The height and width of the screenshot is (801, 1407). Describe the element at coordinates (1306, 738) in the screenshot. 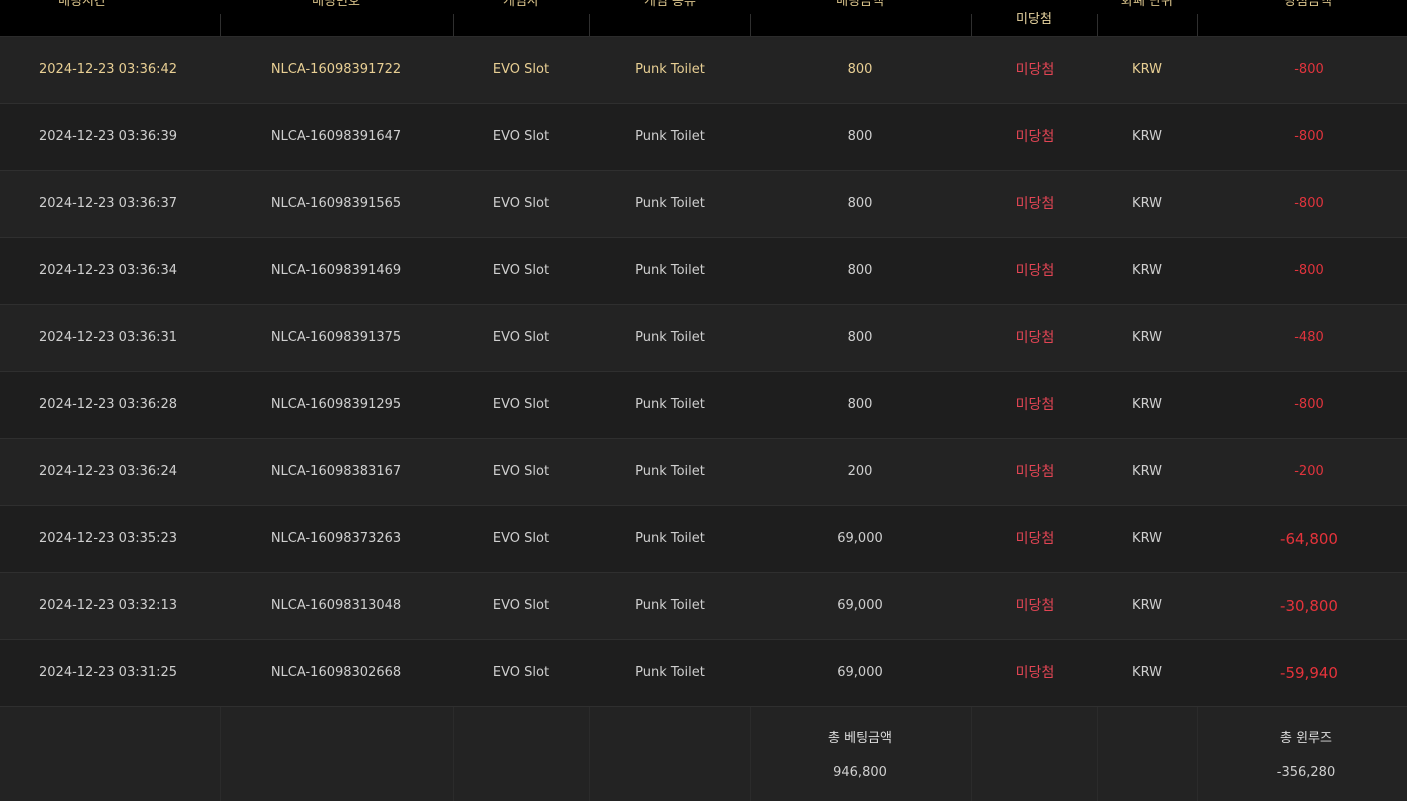

I see `total-winloss-label: 총 윈루즈` at that location.